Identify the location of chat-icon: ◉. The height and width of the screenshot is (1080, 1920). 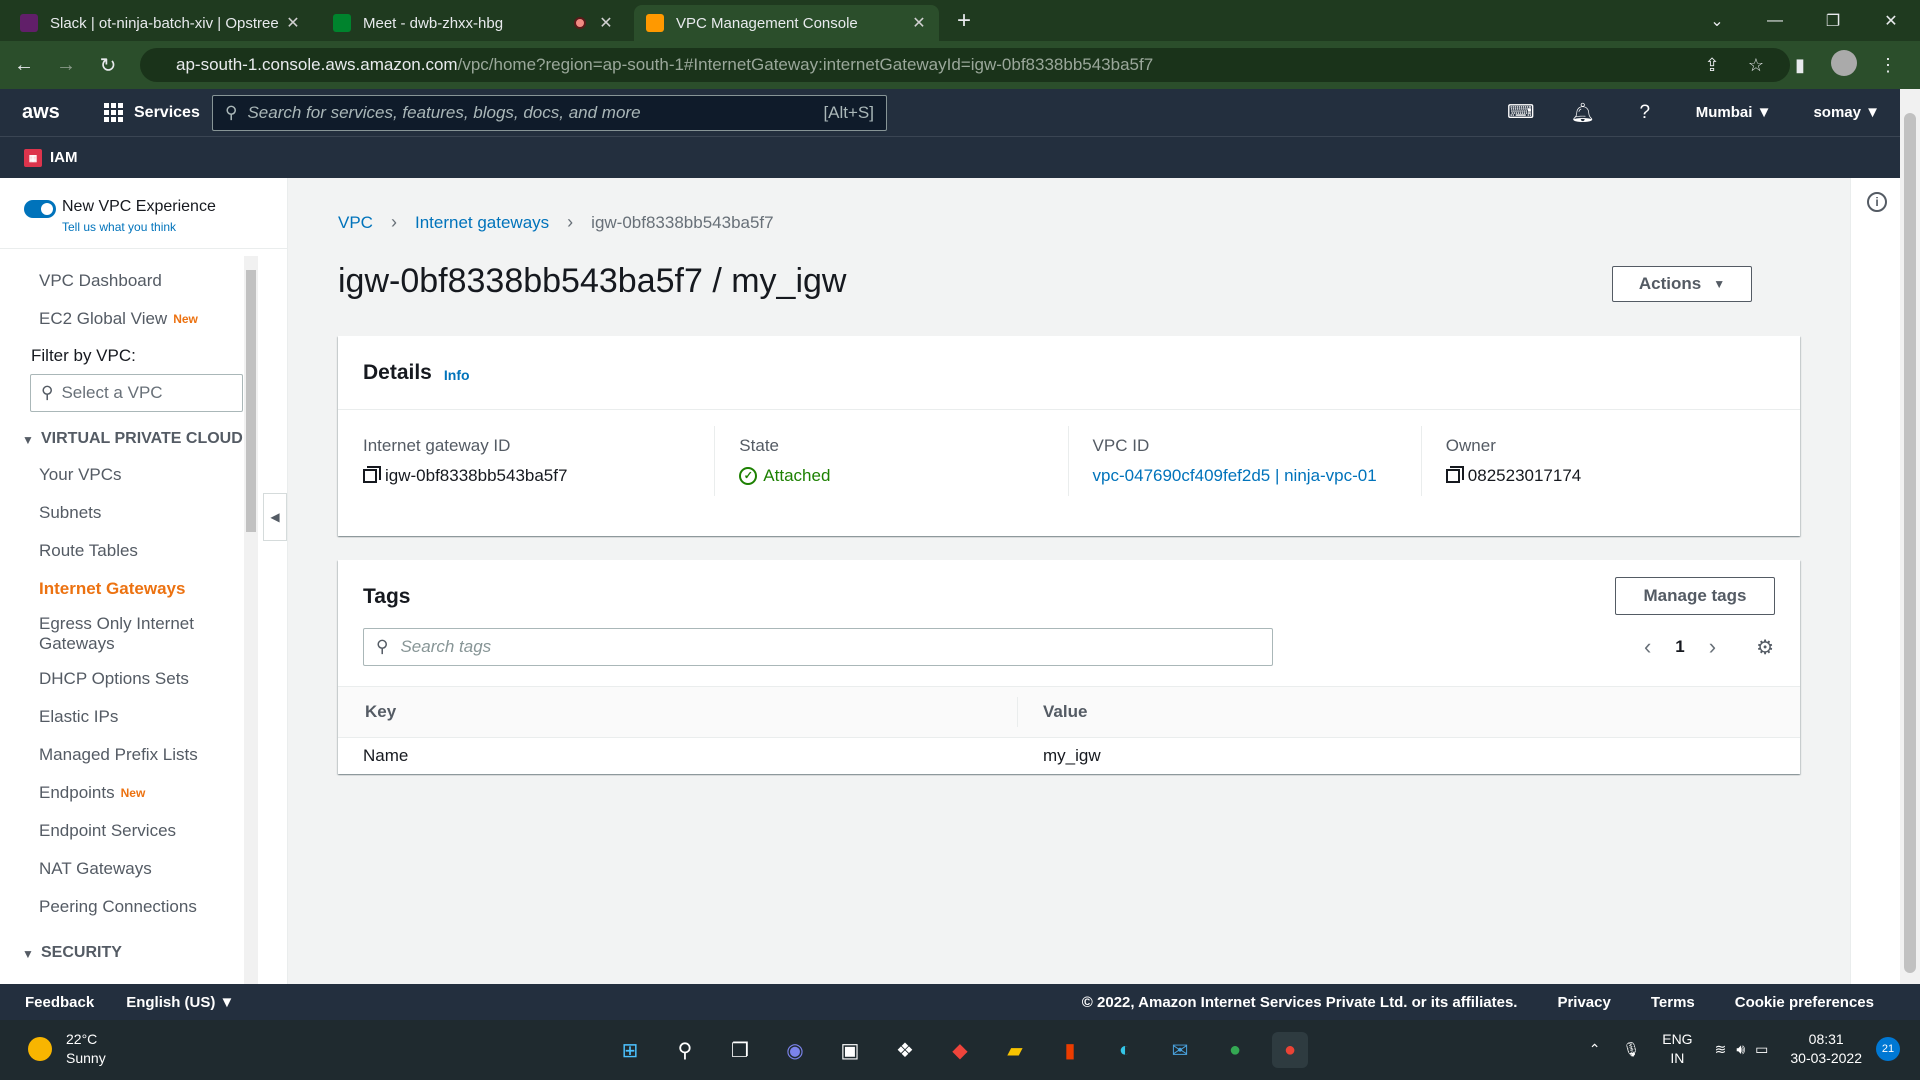
(795, 1050).